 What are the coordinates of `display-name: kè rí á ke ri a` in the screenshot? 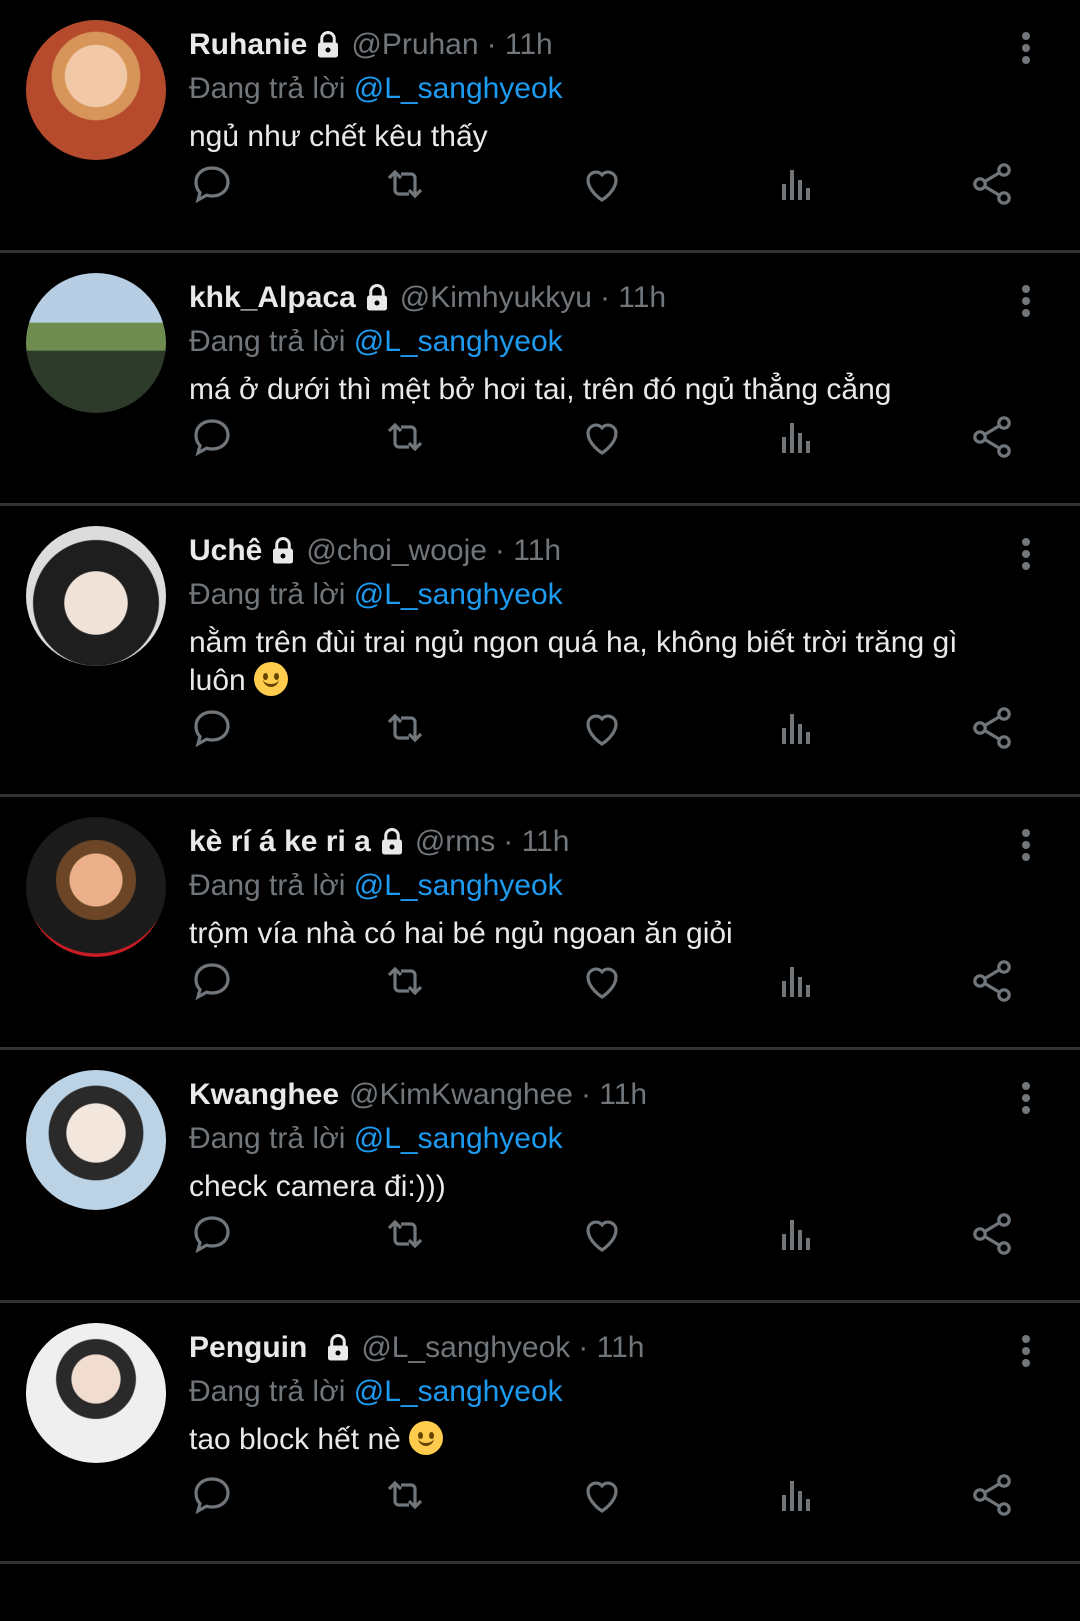 It's located at (280, 842).